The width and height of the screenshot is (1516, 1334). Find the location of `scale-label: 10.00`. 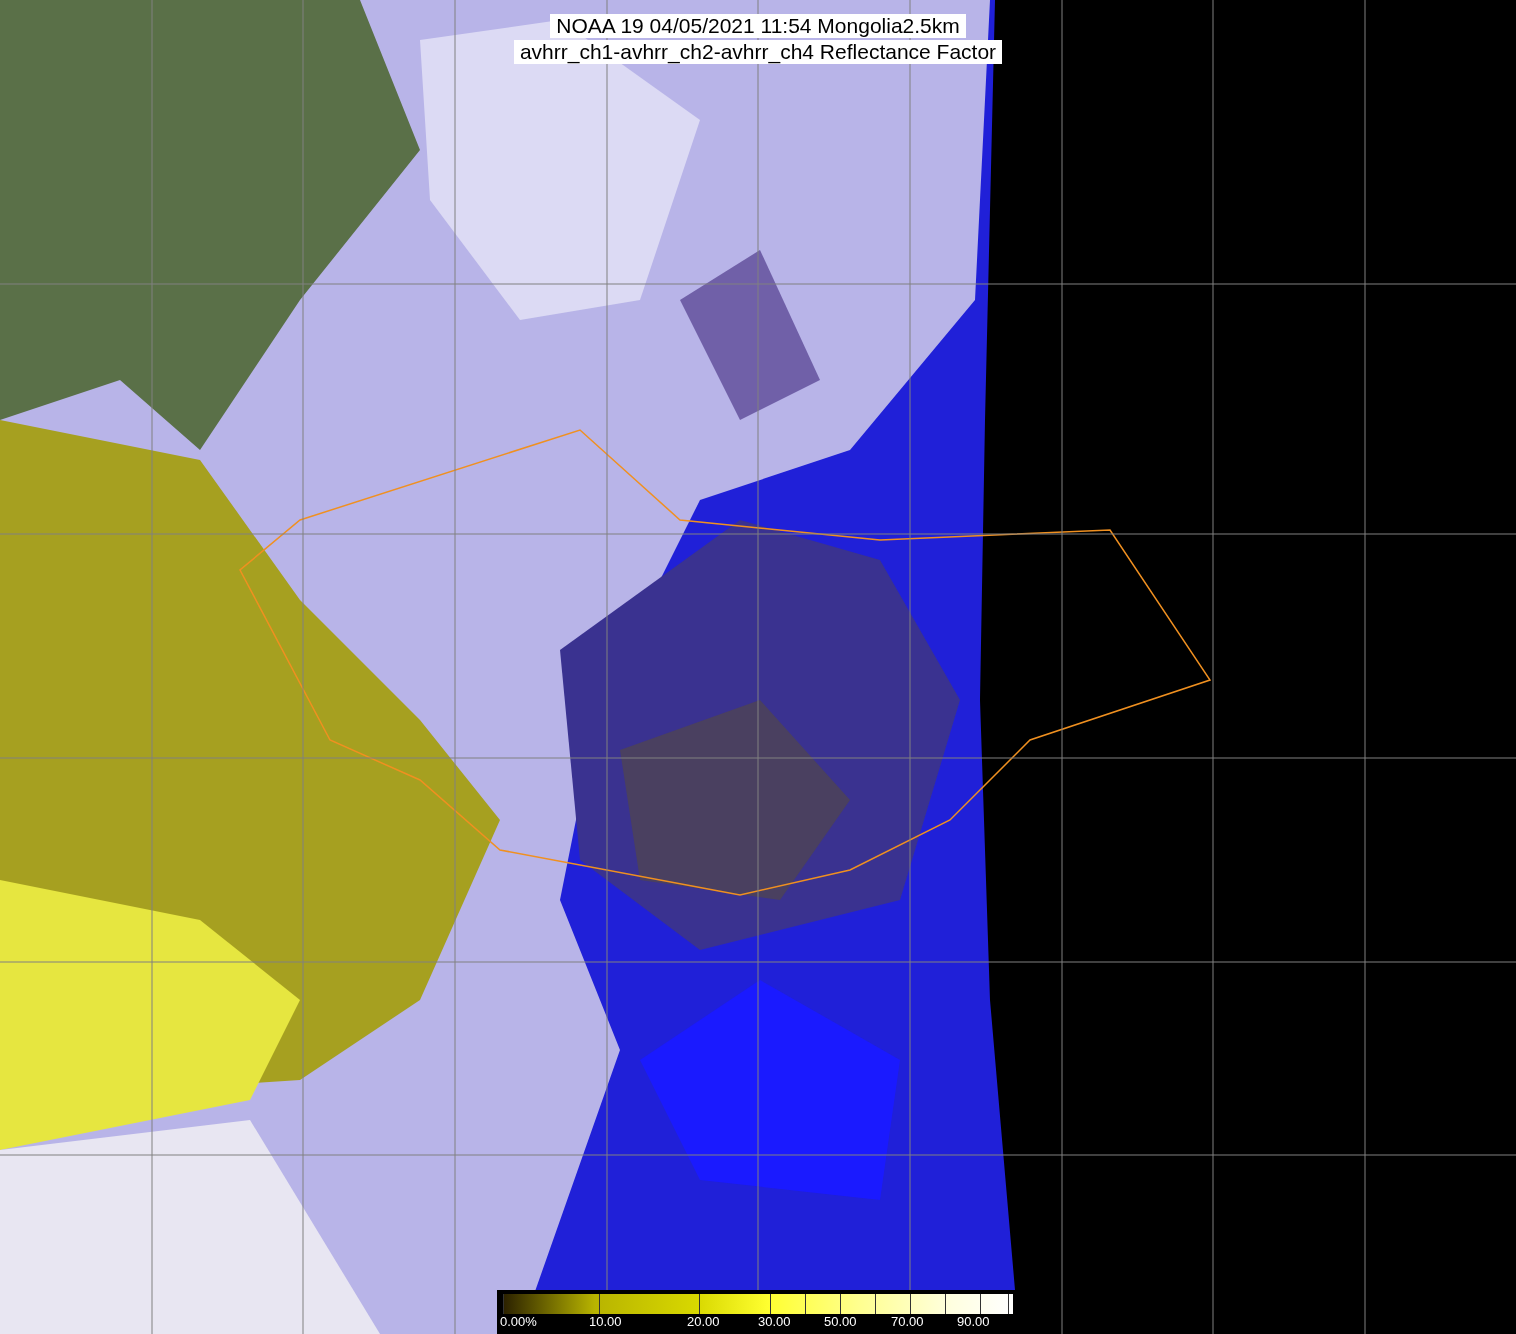

scale-label: 10.00 is located at coordinates (605, 1322).